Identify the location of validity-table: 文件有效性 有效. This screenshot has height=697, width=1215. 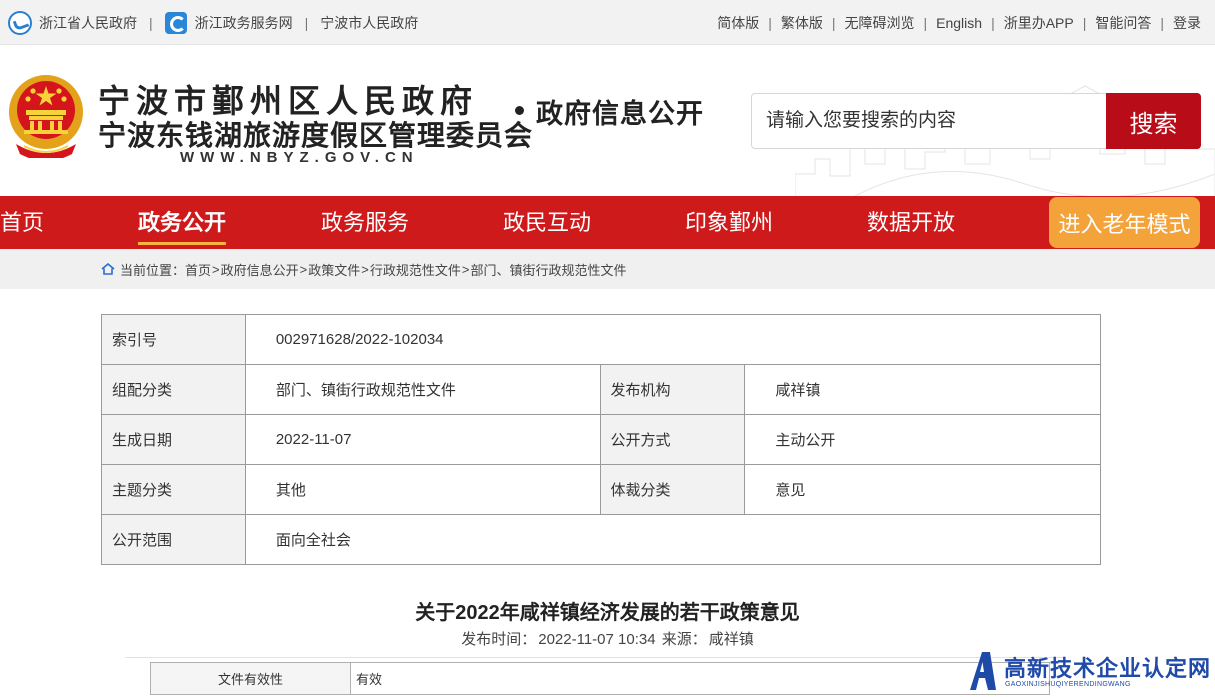
(600, 678).